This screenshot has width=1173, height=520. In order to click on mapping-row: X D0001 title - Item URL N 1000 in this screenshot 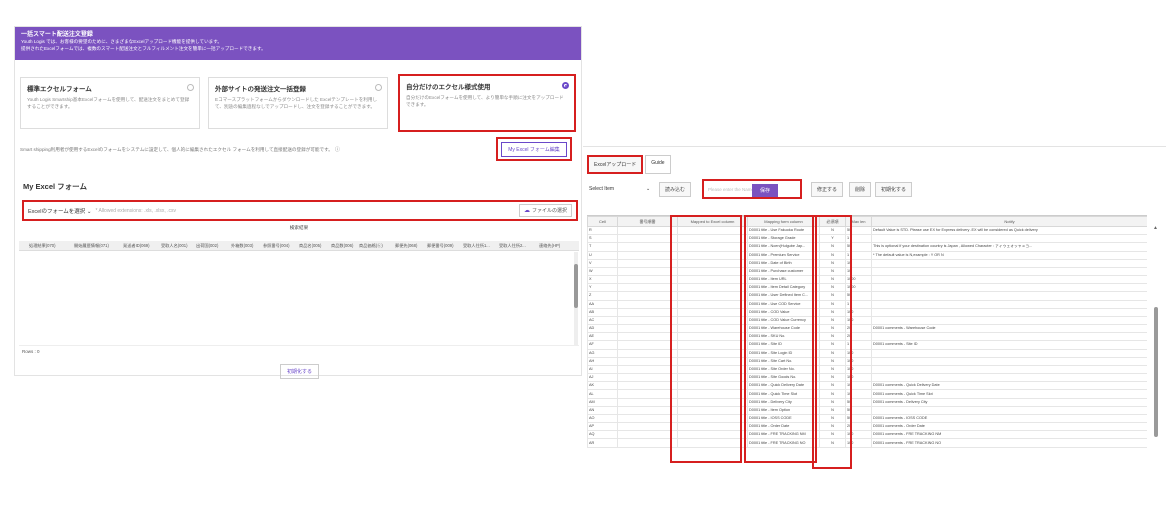, I will do `click(867, 280)`.